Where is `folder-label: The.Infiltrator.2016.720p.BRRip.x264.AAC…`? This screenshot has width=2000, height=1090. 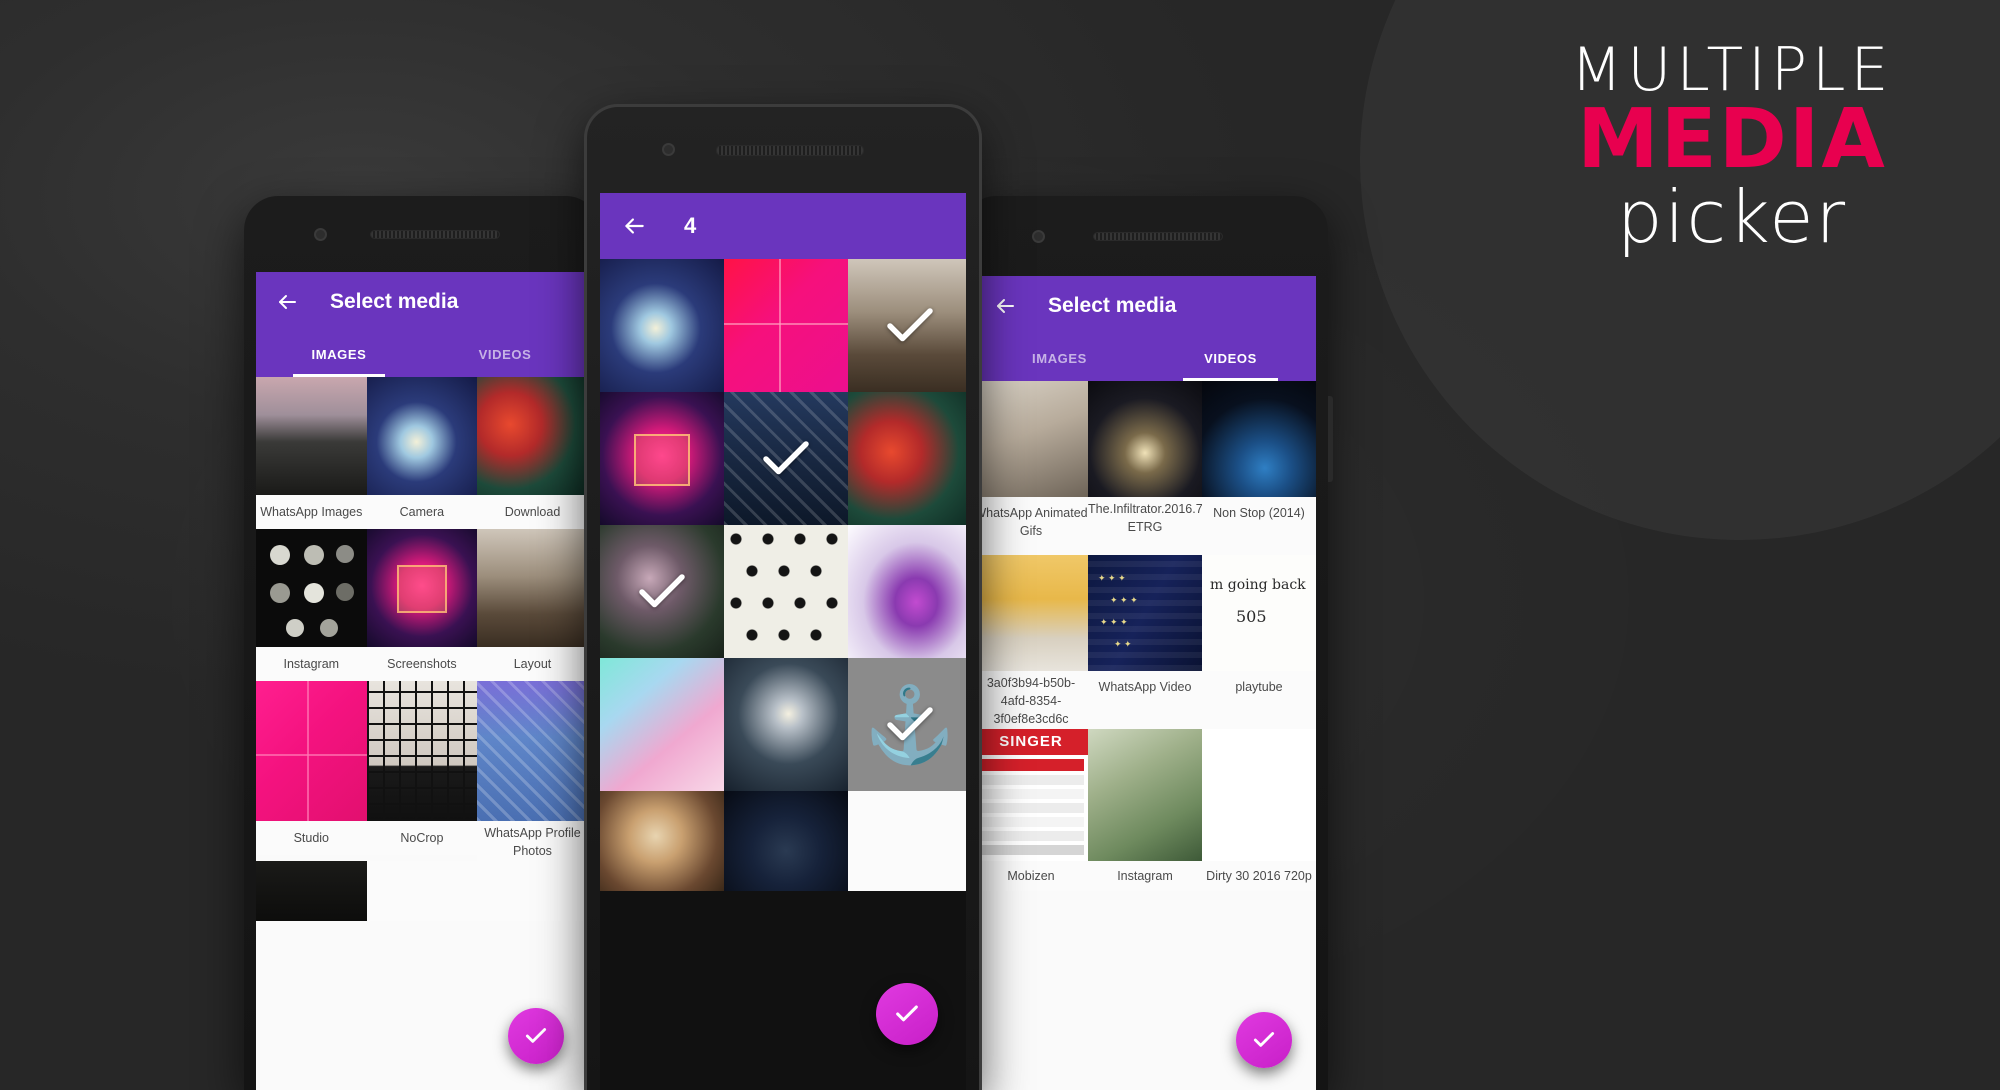
folder-label: The.Infiltrator.2016.720p.BRRip.x264.AAC… is located at coordinates (1145, 526).